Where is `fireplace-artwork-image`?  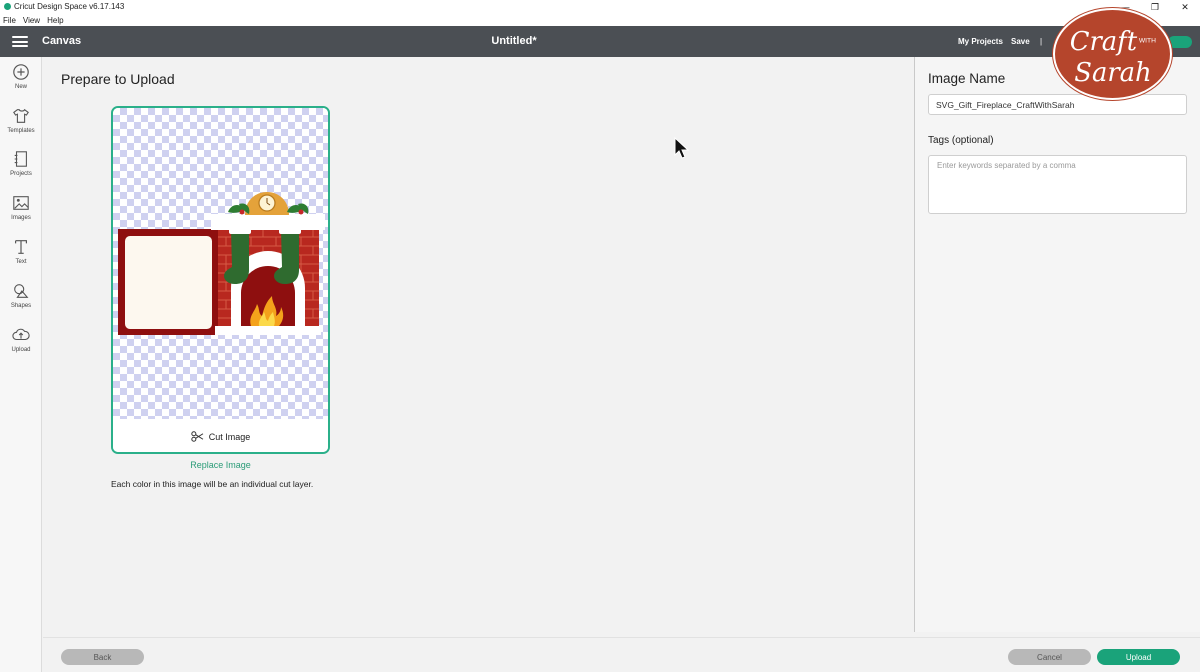 fireplace-artwork-image is located at coordinates (221, 263).